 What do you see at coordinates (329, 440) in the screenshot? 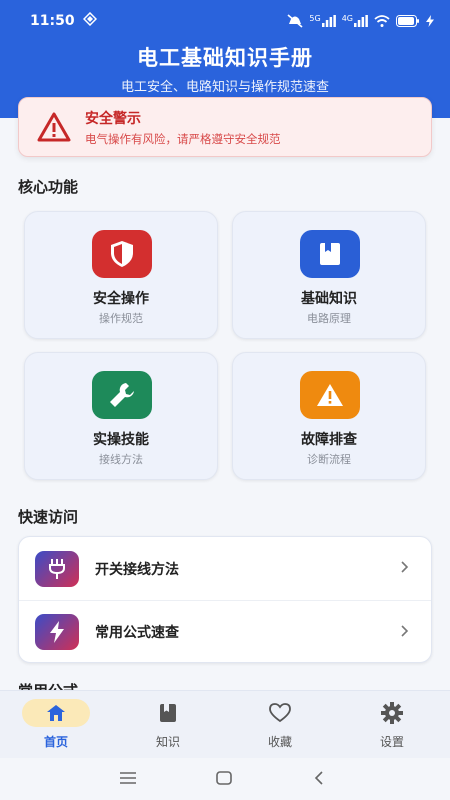
I see `card-title: 故障排查` at bounding box center [329, 440].